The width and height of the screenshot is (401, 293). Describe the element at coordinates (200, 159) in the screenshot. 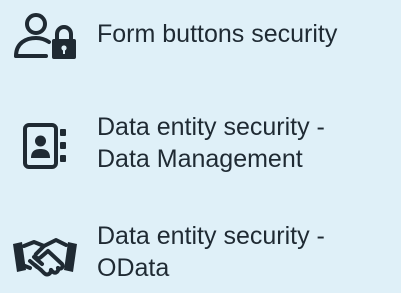

I see `list-item-label-line-2: Data Management` at that location.